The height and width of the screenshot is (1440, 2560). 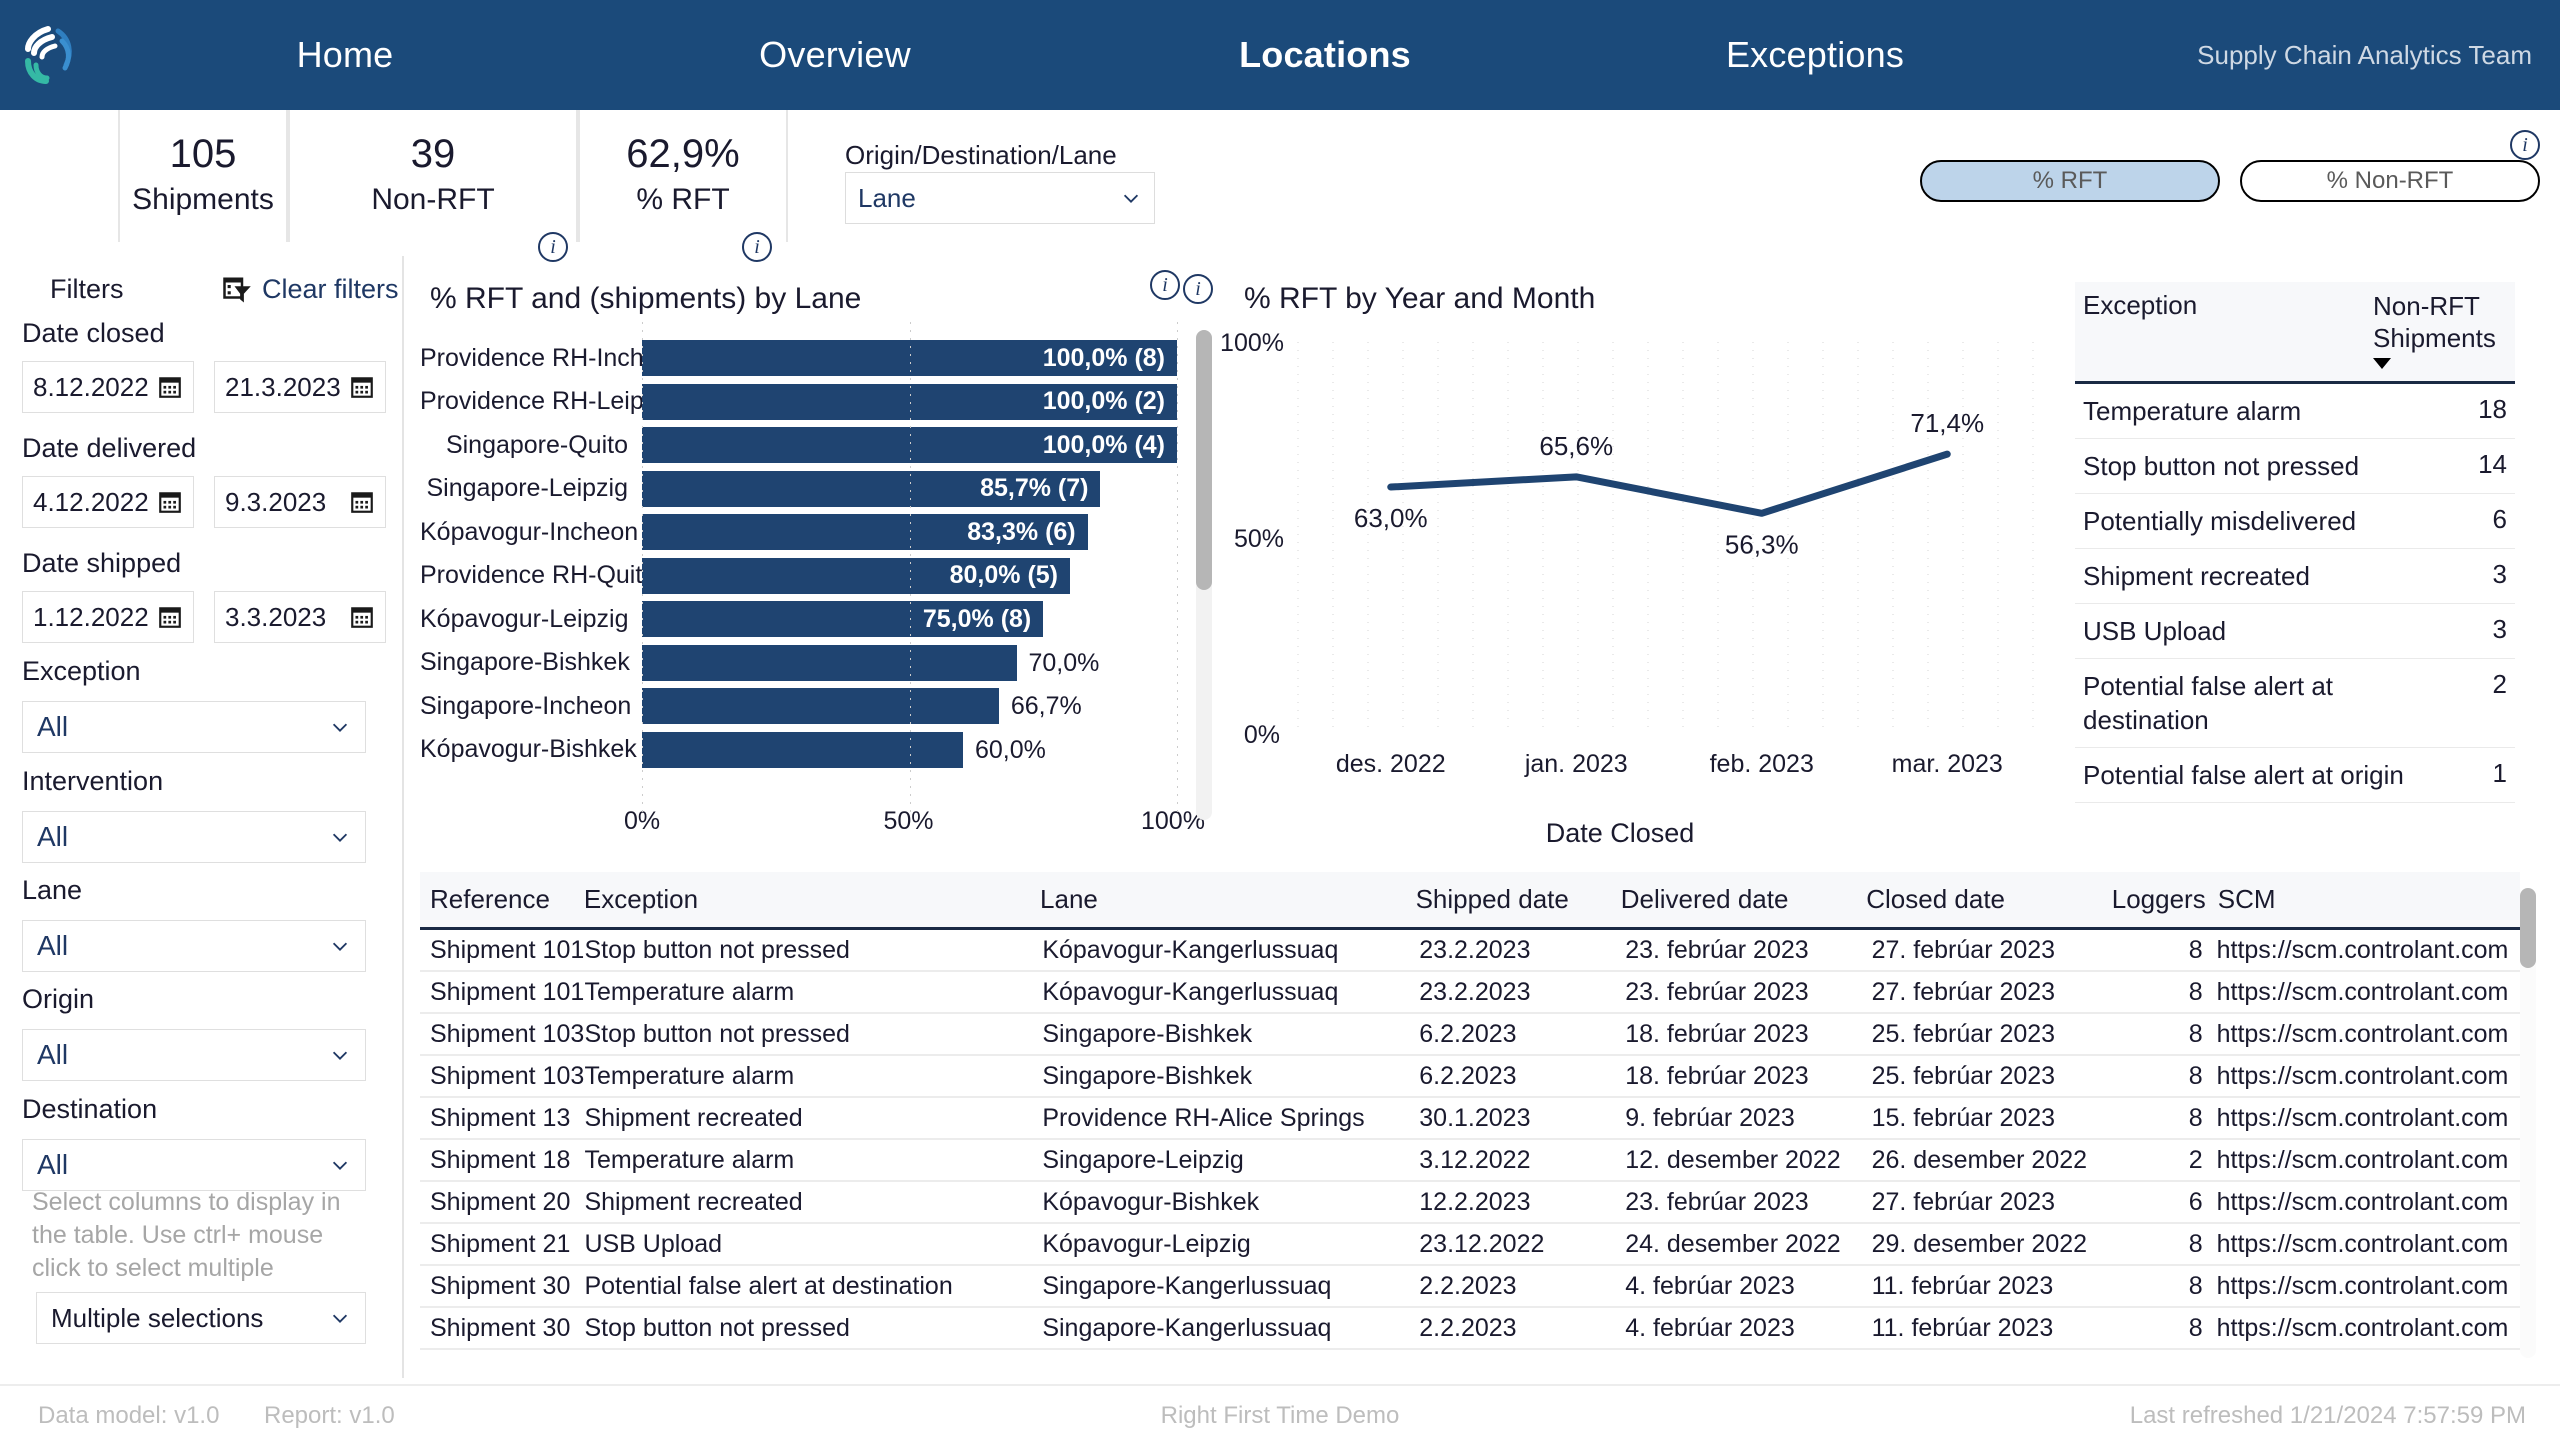 I want to click on info-icon-nonrft: i, so click(x=553, y=247).